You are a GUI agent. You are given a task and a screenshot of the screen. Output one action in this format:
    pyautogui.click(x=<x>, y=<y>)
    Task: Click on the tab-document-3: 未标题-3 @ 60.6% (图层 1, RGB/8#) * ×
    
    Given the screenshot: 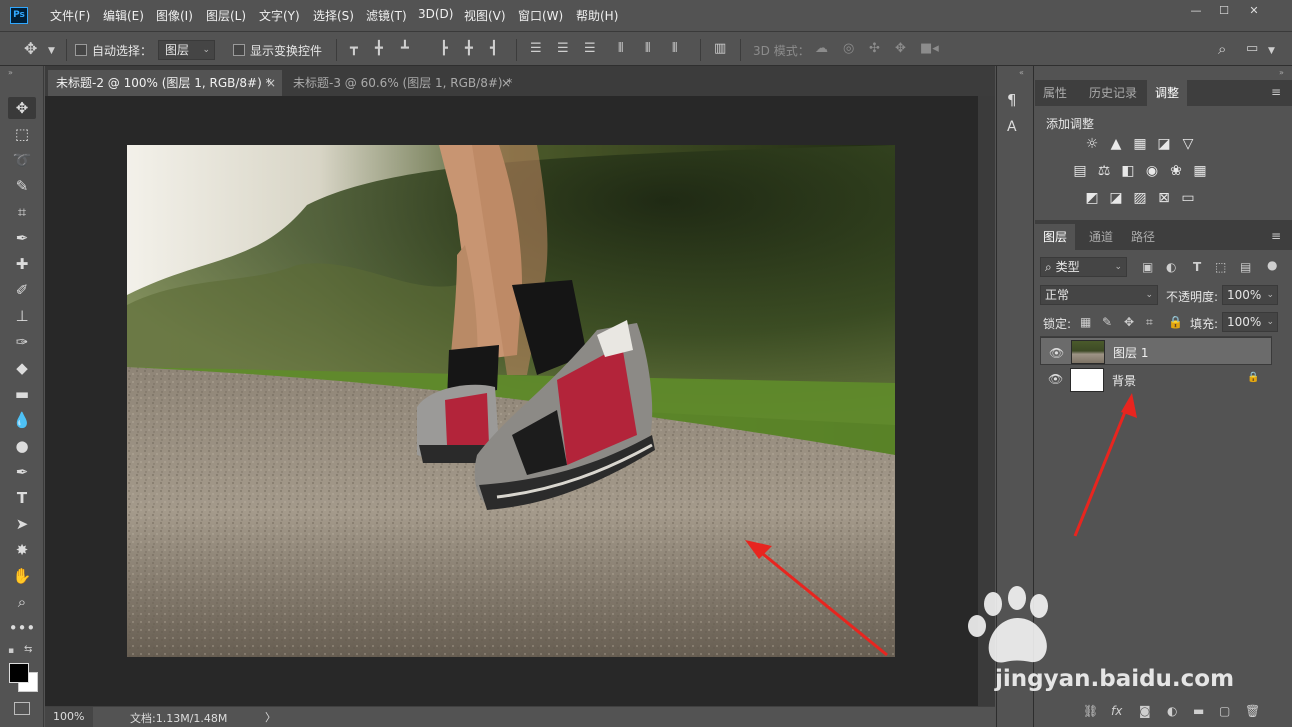 What is the action you would take?
    pyautogui.click(x=401, y=83)
    